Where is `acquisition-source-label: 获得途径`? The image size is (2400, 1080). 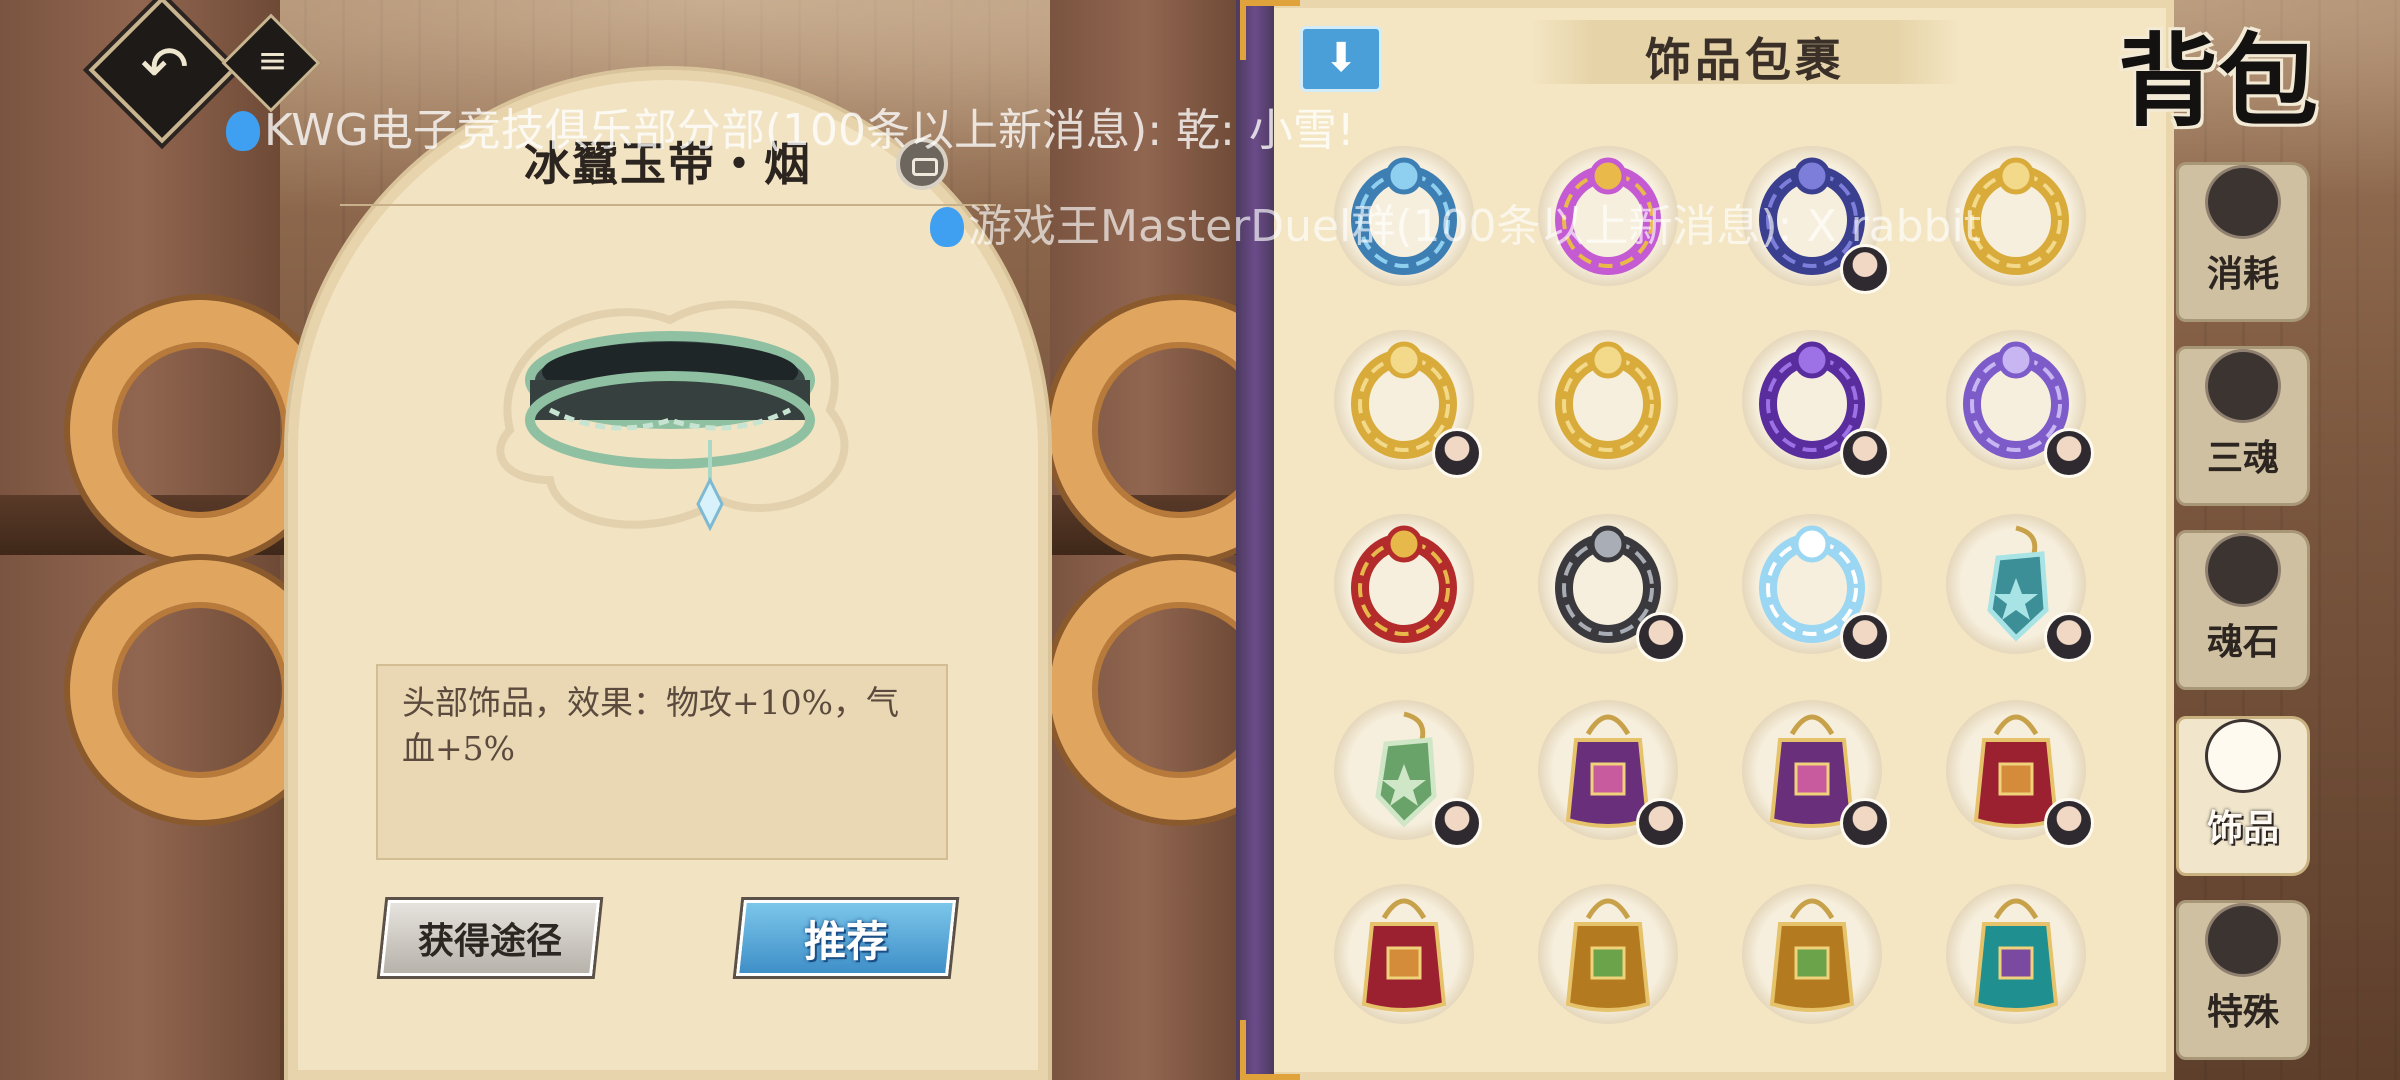
acquisition-source-label: 获得途径 is located at coordinates (489, 941).